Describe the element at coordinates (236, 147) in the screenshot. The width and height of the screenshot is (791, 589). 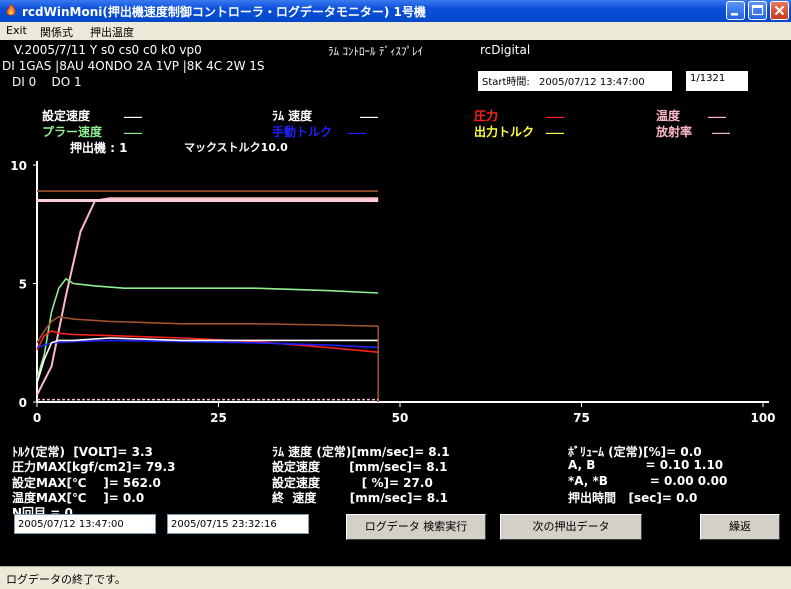
I see `max-torque-label: マックストルク10.0` at that location.